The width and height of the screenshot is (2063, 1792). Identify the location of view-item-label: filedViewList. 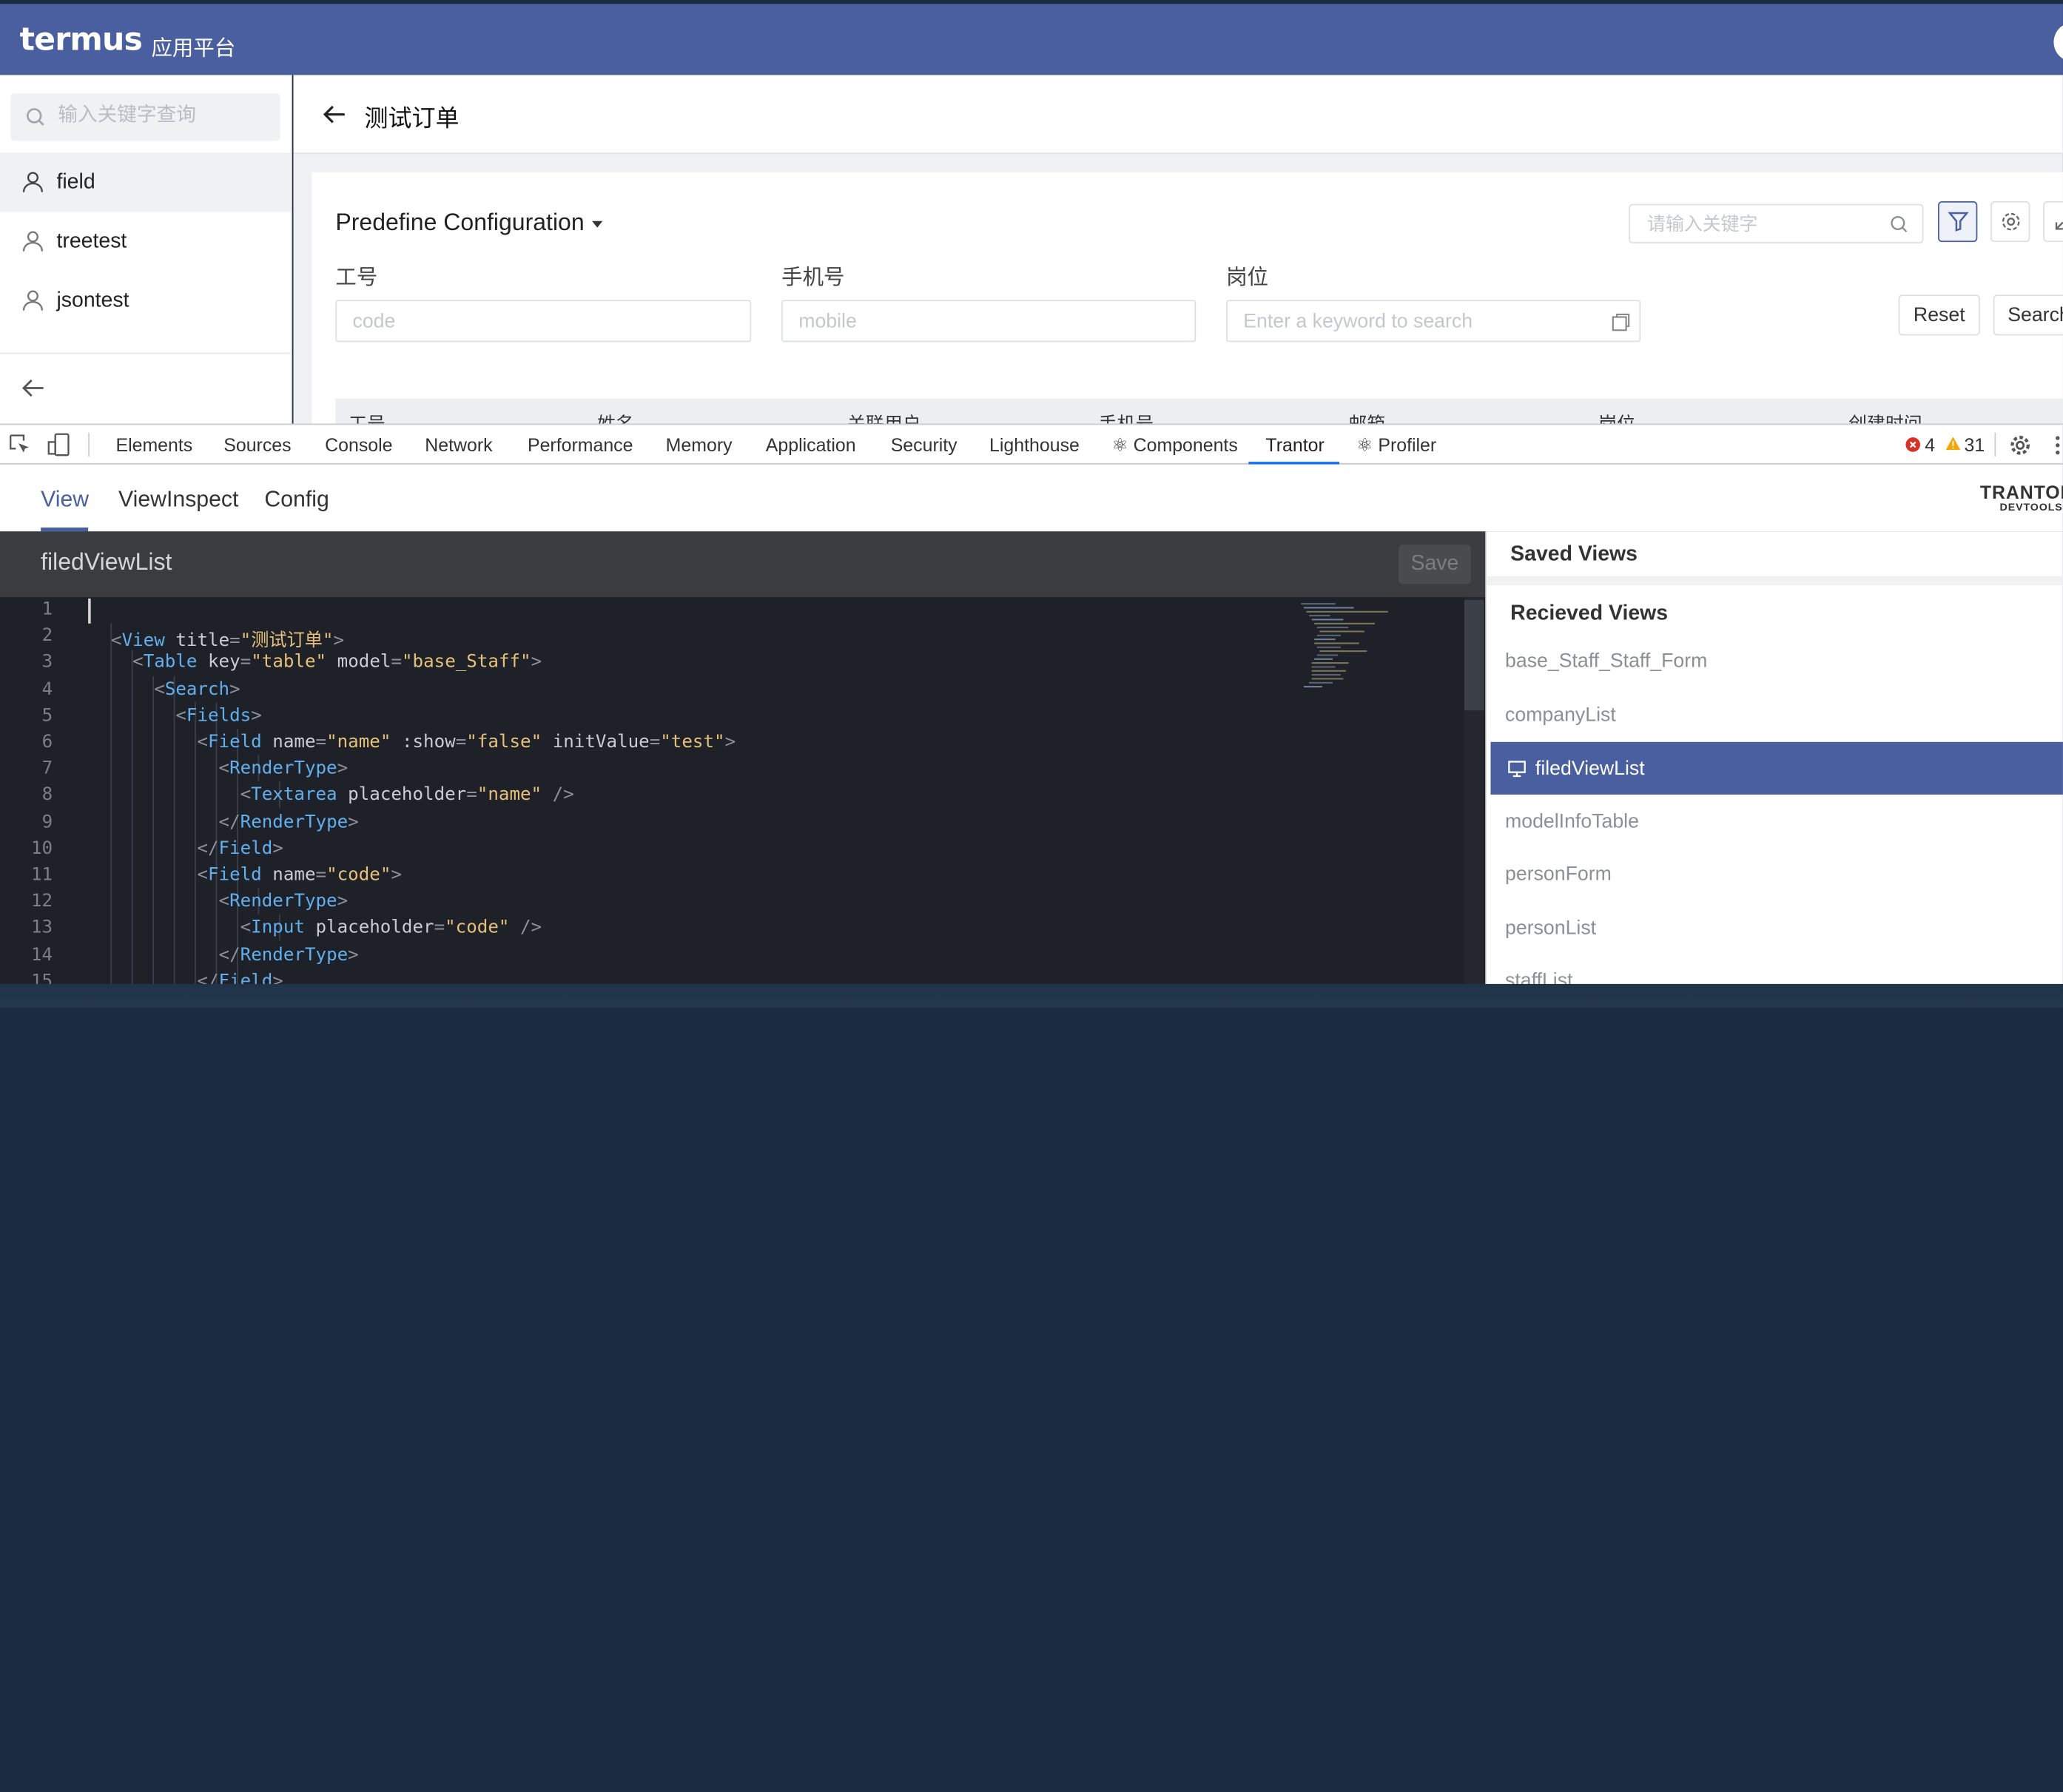
(1590, 768).